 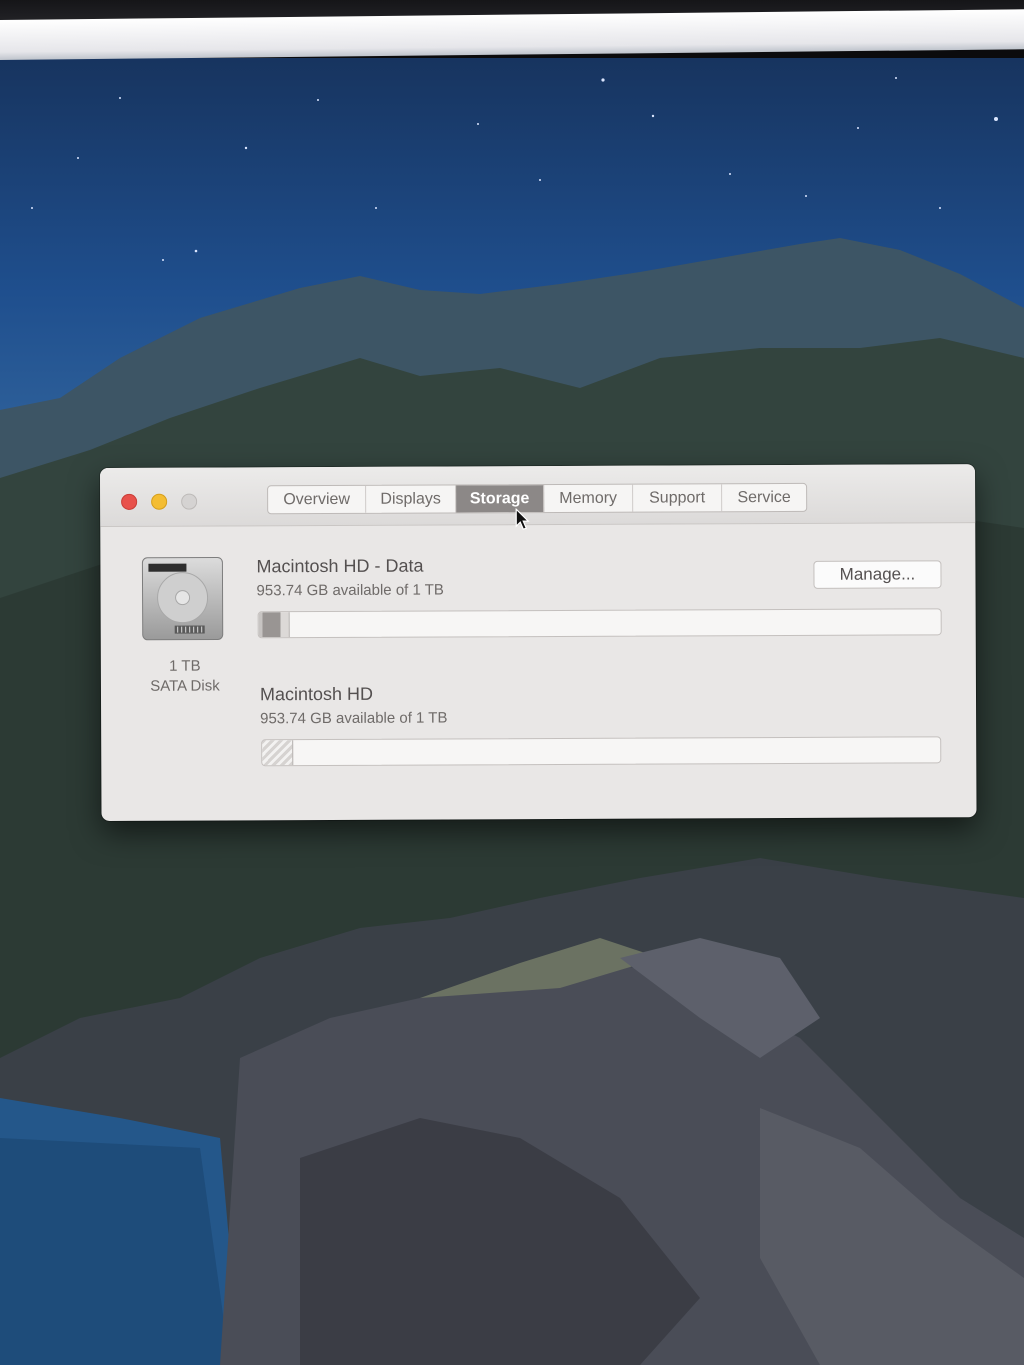 What do you see at coordinates (764, 497) in the screenshot?
I see `tab-service: Service` at bounding box center [764, 497].